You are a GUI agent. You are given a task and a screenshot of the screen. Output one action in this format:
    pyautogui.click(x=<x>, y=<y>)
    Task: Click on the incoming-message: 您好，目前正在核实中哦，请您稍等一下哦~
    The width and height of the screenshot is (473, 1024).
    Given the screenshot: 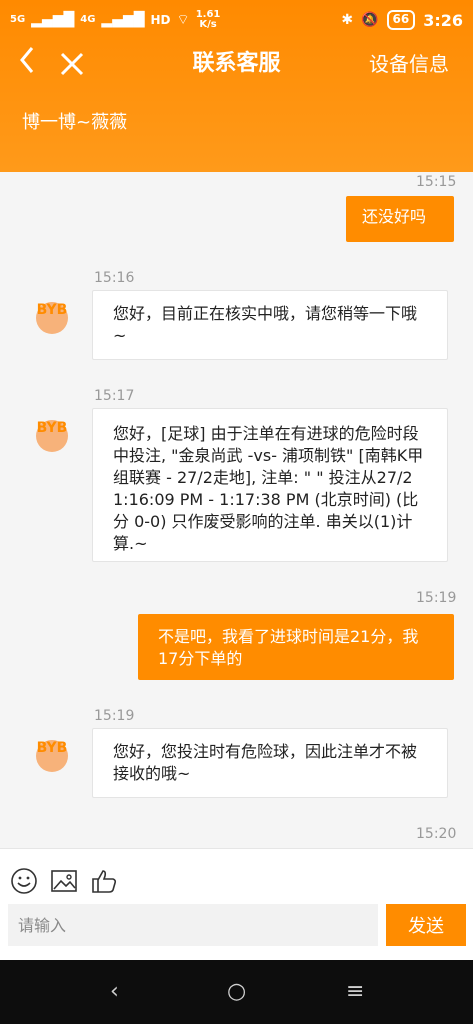 What is the action you would take?
    pyautogui.click(x=270, y=325)
    